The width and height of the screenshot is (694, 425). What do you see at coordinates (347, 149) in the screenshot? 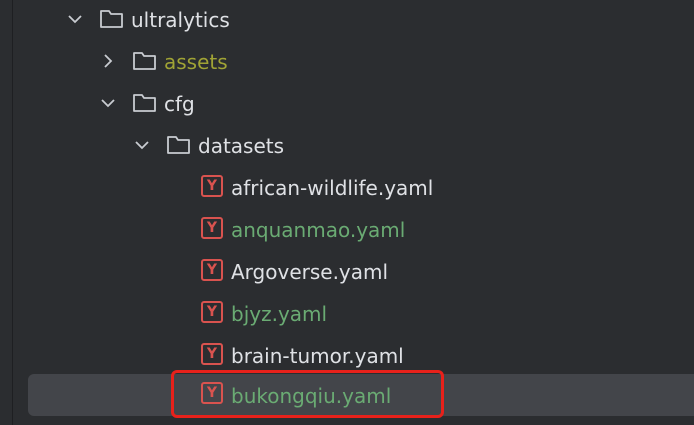
I see `tree-row-datasets: datasets` at bounding box center [347, 149].